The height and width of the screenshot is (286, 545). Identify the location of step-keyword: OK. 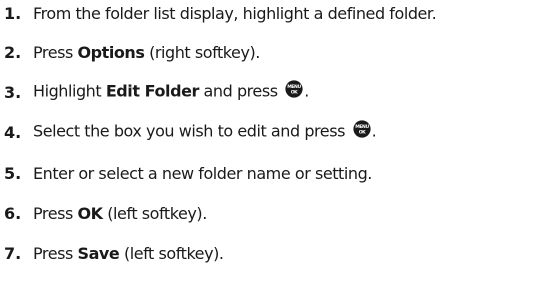
(90, 213).